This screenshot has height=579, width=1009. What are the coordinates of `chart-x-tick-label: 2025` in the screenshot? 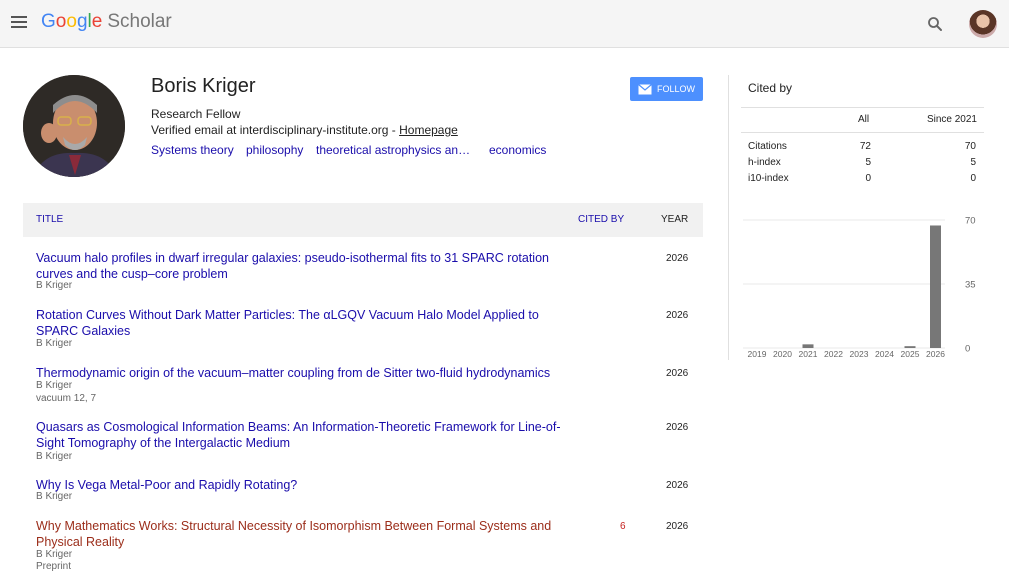 It's located at (910, 354).